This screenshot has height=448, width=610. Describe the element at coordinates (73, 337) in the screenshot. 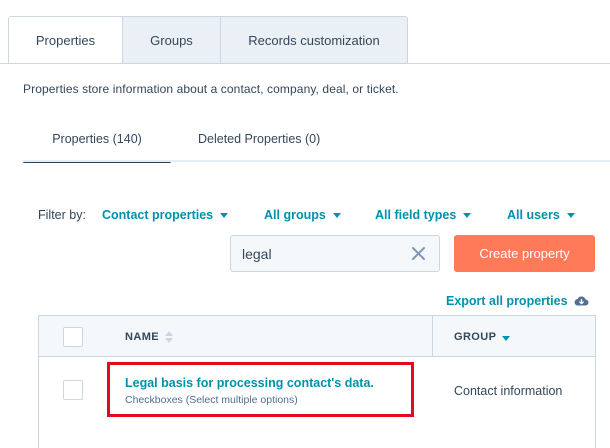

I see `select-all-checkbox` at that location.